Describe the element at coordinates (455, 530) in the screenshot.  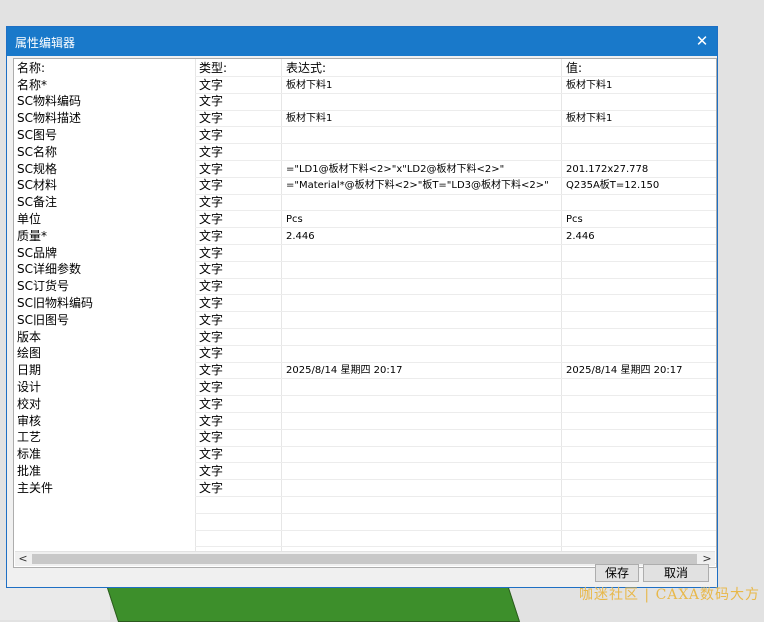
I see `row-divider` at that location.